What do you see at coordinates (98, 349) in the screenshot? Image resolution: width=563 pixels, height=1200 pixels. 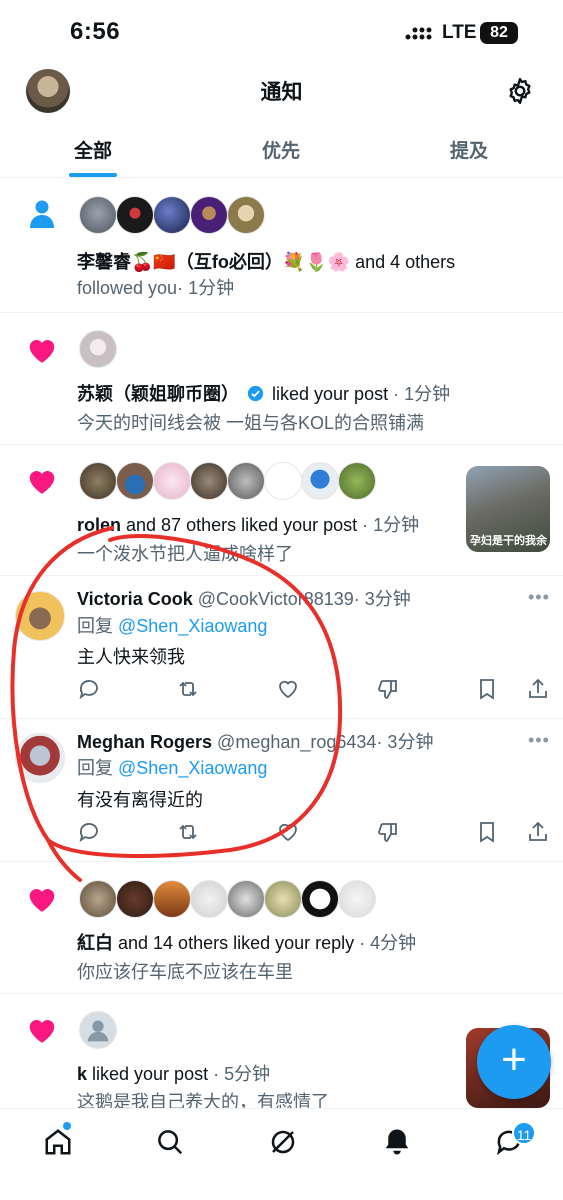 I see `actor-avatar` at bounding box center [98, 349].